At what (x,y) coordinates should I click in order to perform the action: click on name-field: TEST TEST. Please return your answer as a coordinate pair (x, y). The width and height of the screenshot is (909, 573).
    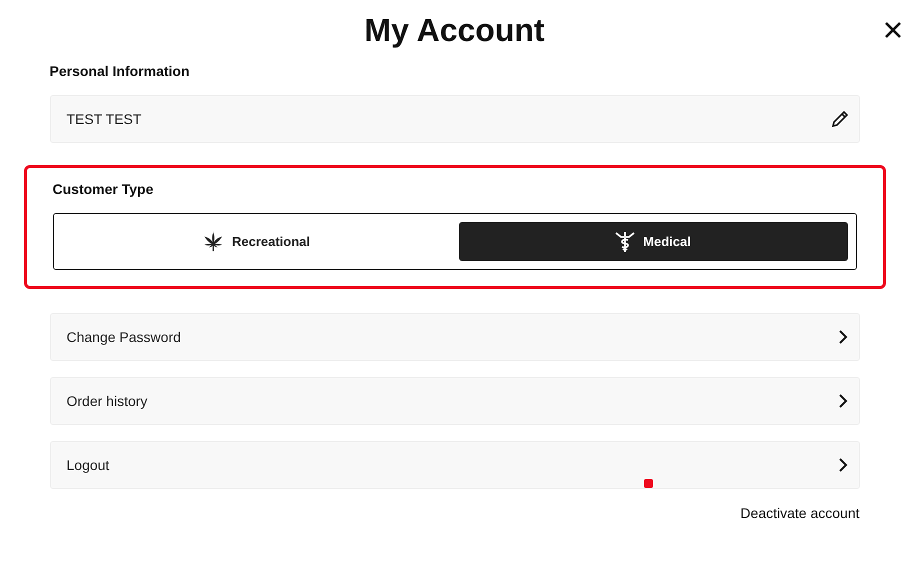
    Looking at the image, I should click on (455, 119).